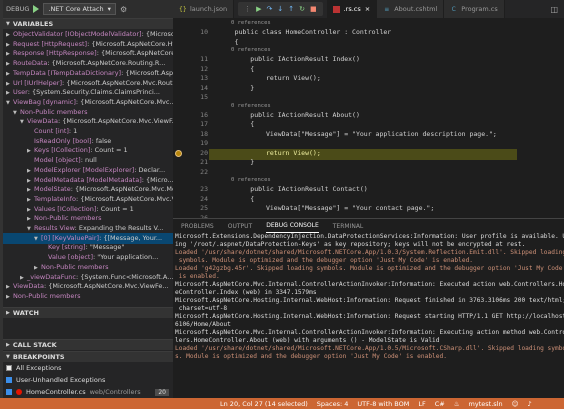 The image size is (564, 409). I want to click on line-number: 25, so click(204, 208).